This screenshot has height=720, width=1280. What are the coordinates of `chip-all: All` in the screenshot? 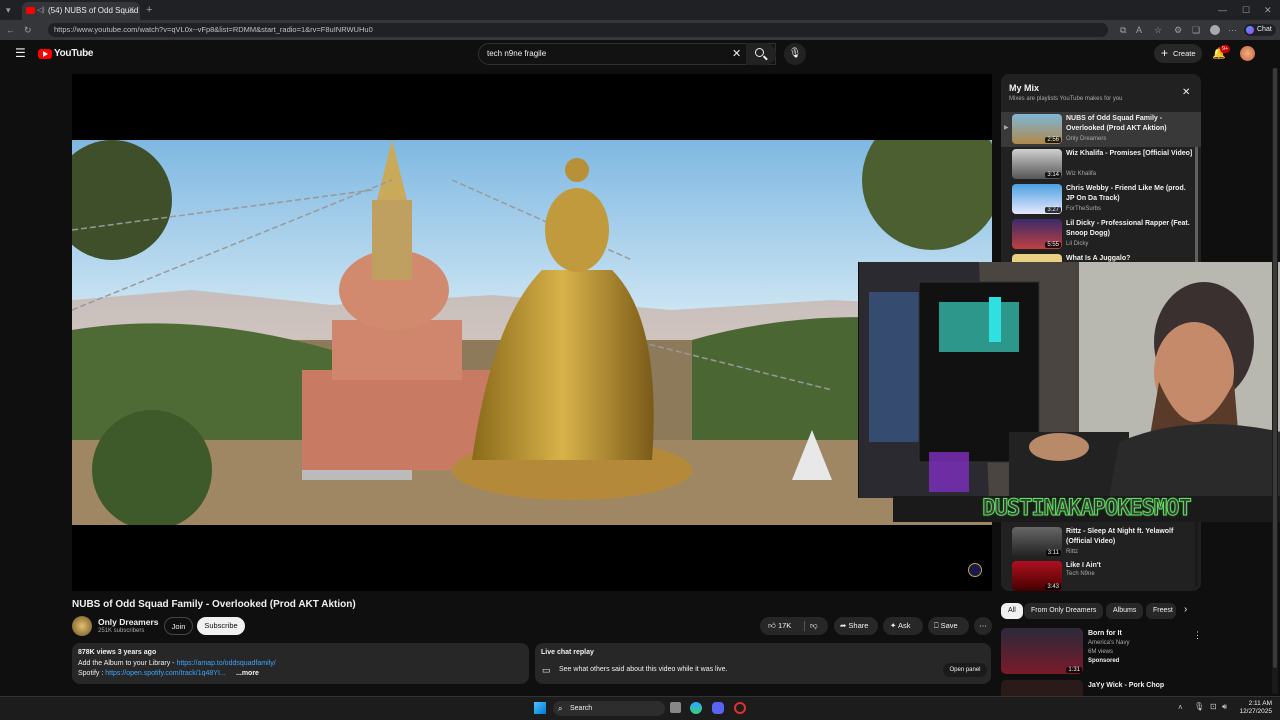 It's located at (1012, 611).